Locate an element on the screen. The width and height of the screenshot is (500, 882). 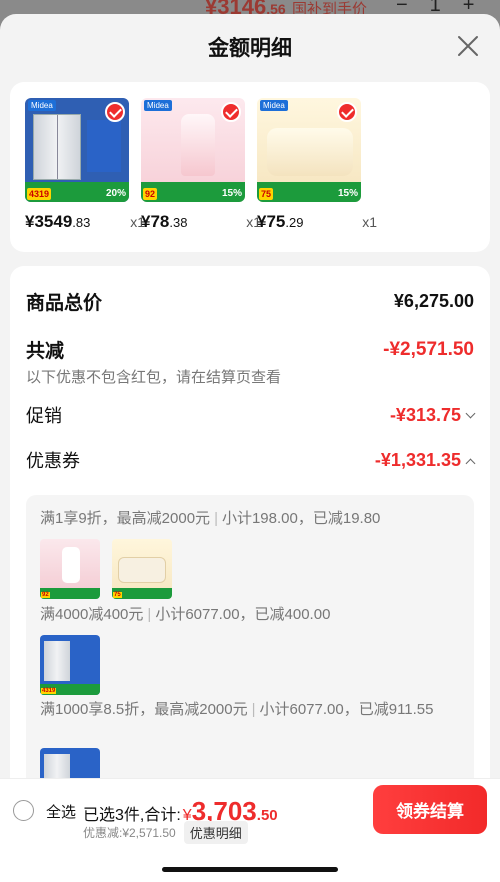
product-item: Midea 75 15% ¥75.29 x1 is located at coordinates (317, 165).